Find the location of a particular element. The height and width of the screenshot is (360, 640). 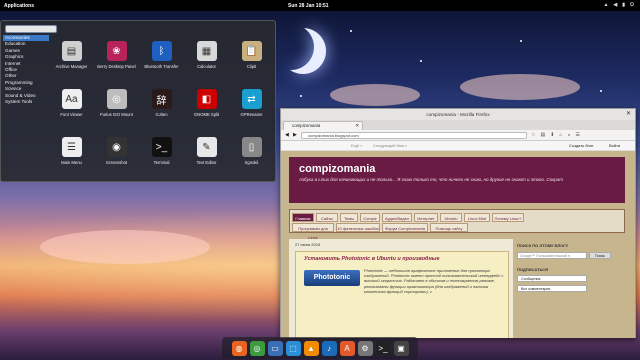

calculator-icon: ▦ is located at coordinates (206, 51).